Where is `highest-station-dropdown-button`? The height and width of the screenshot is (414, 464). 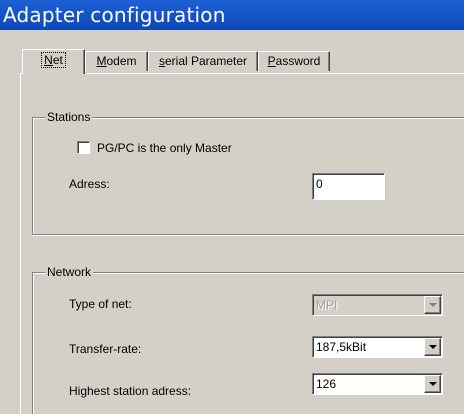
highest-station-dropdown-button is located at coordinates (432, 384).